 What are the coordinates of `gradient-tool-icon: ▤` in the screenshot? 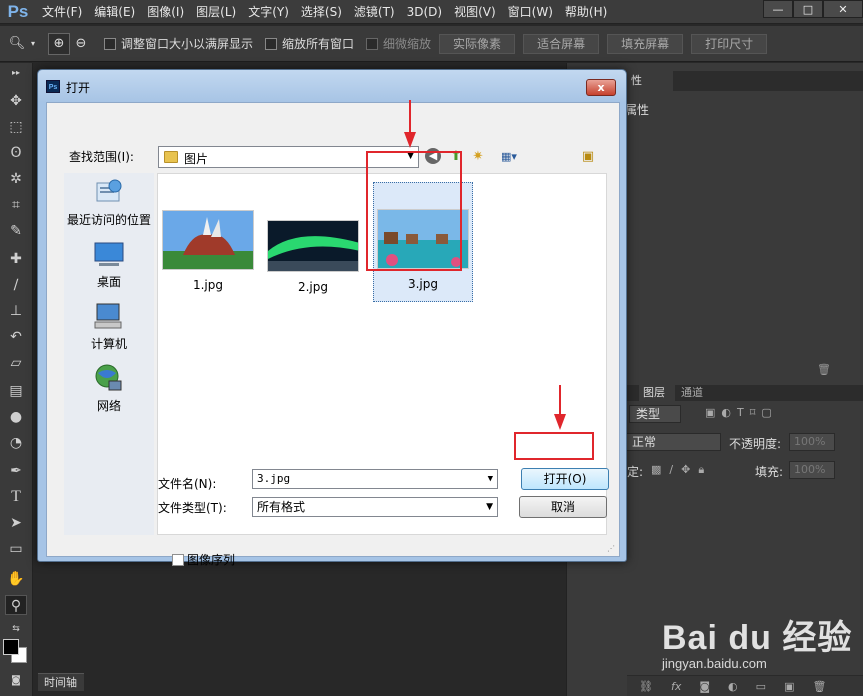 It's located at (16, 391).